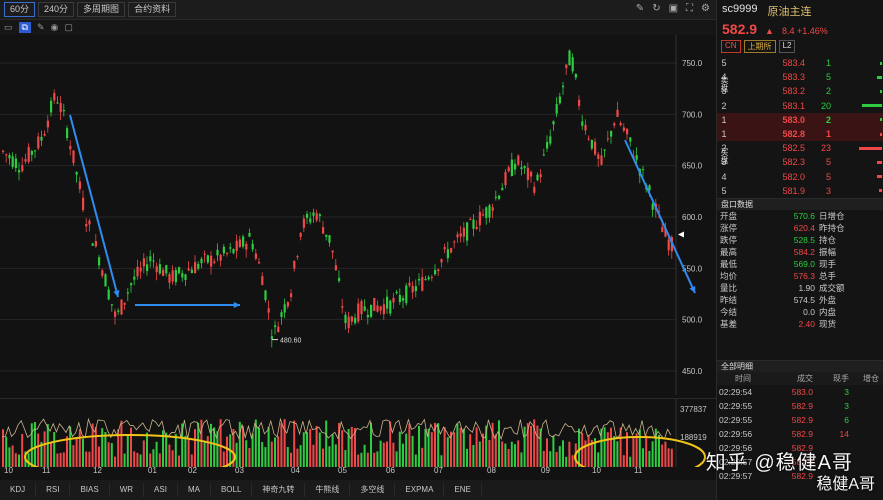 The image size is (883, 500). What do you see at coordinates (90, 490) in the screenshot?
I see `indicator-tab-2: BIAS` at bounding box center [90, 490].